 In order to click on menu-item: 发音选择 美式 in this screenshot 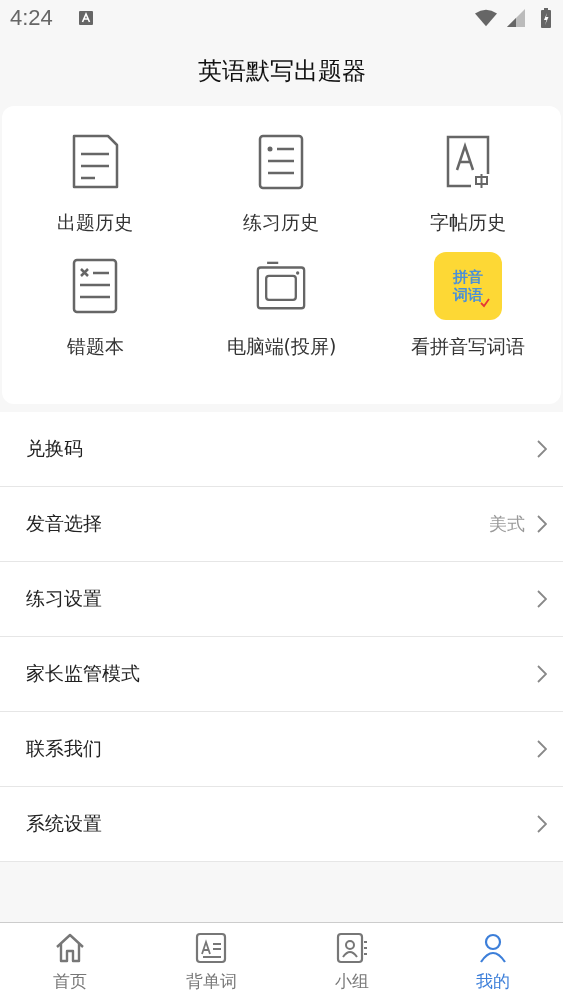, I will do `click(281, 524)`.